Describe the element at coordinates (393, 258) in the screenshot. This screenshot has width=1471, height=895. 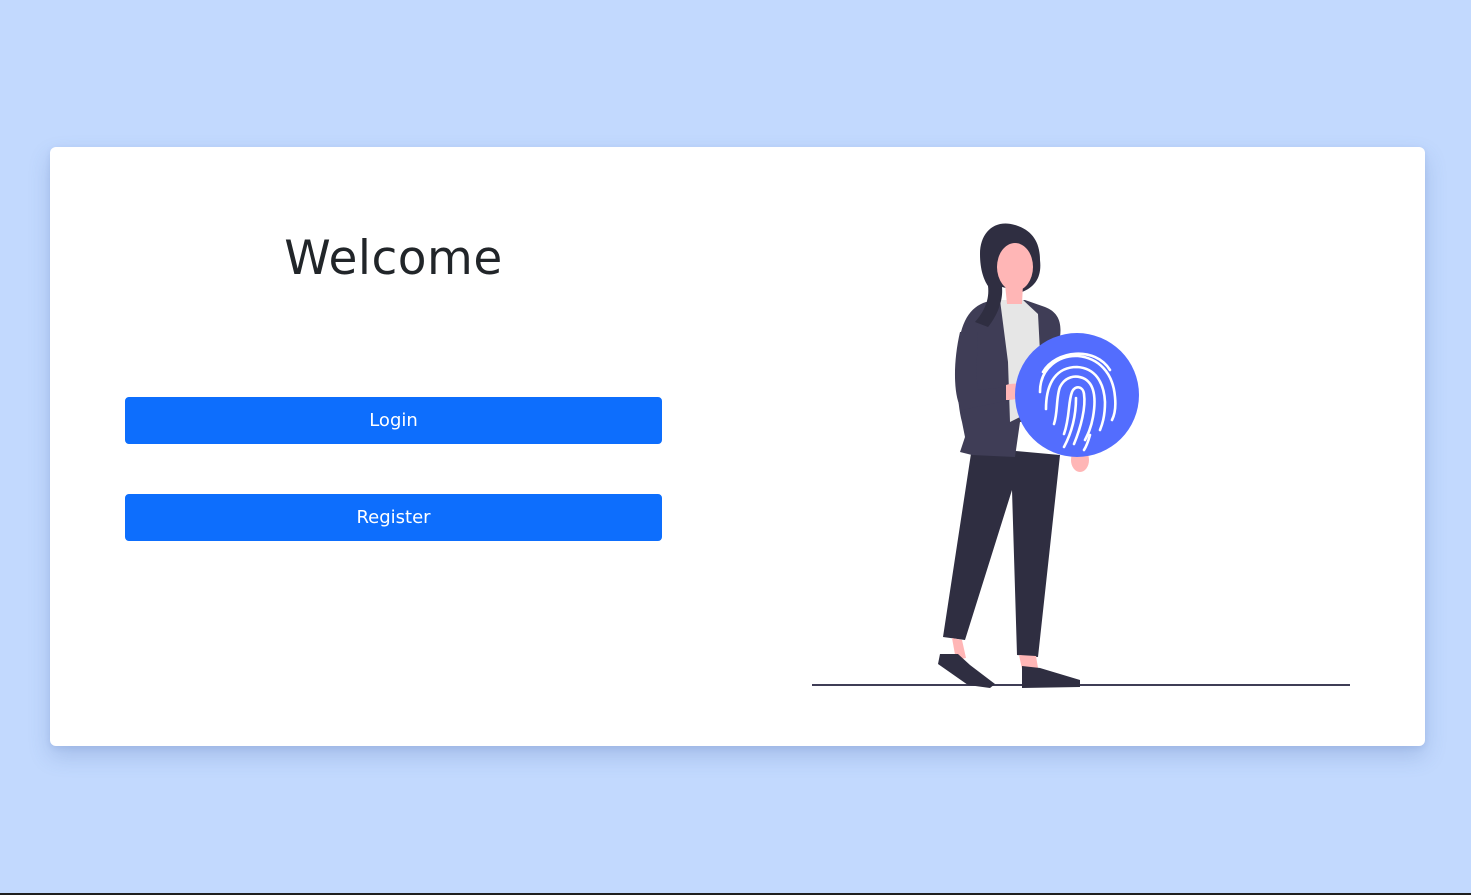
I see `welcome-title: Welcome` at that location.